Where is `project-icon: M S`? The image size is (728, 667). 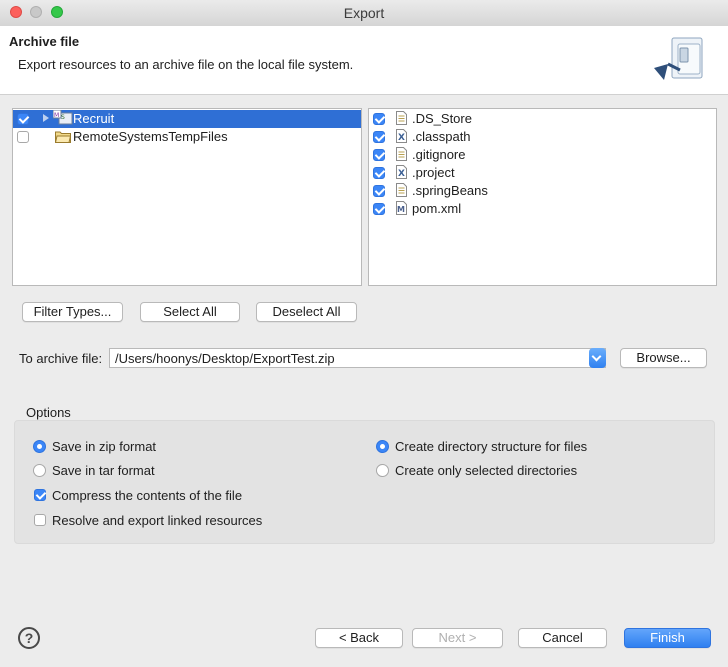
project-icon: M S is located at coordinates (63, 117).